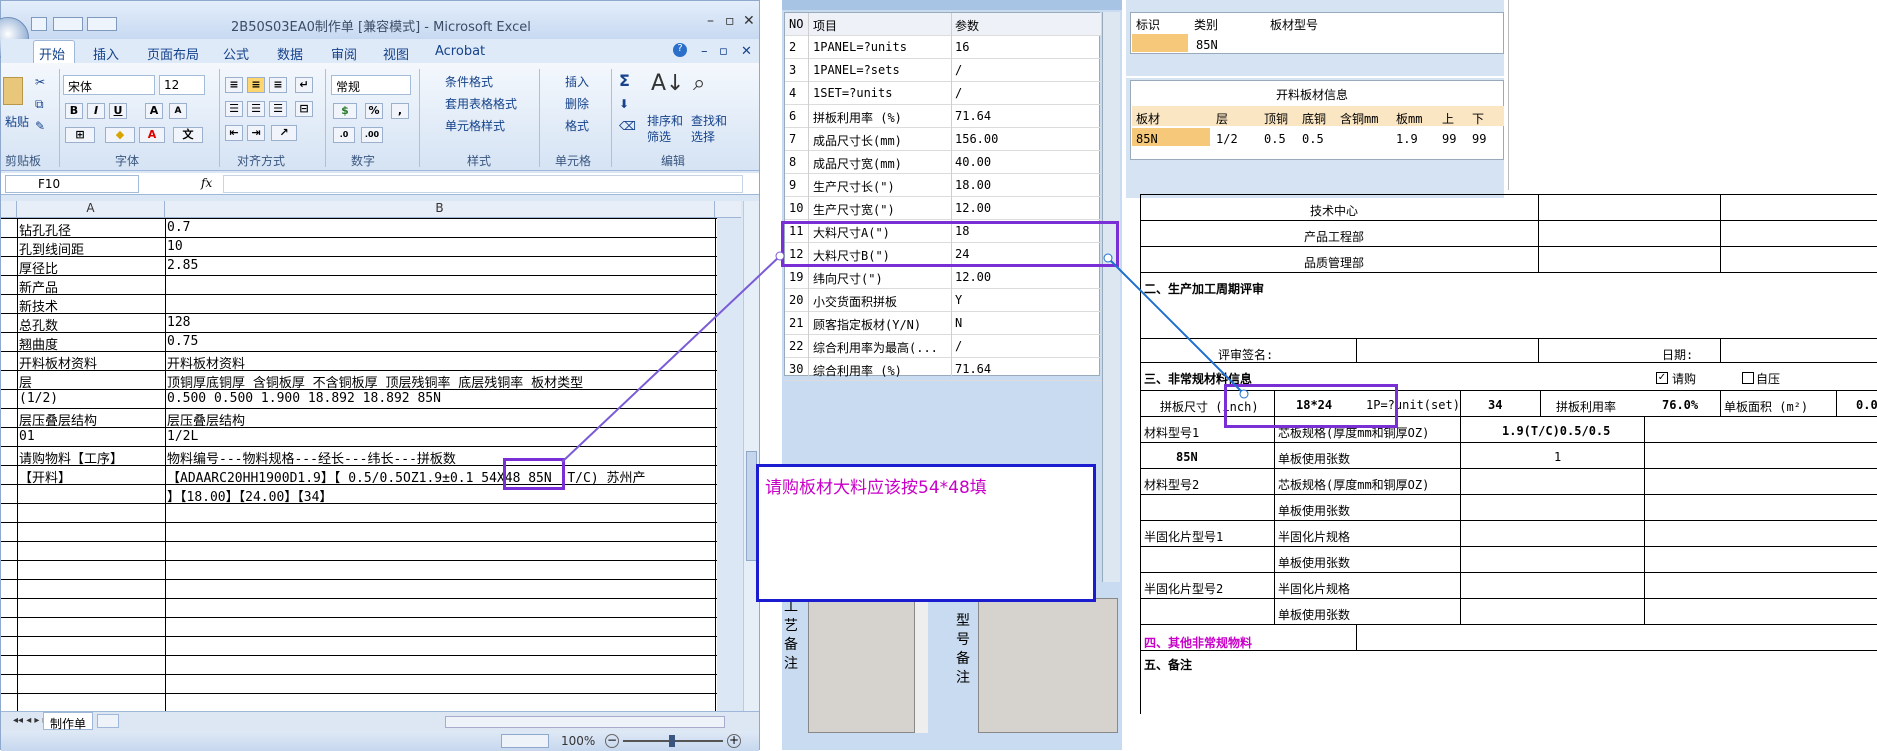 This screenshot has height=751, width=1877. I want to click on cell-b: 128, so click(178, 322).